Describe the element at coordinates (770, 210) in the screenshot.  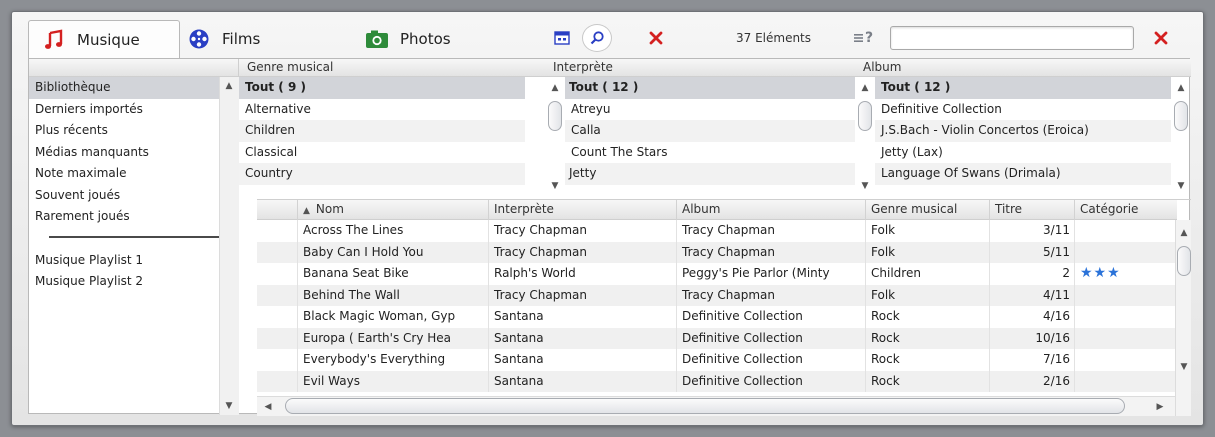
I see `column-header-album: Album` at that location.